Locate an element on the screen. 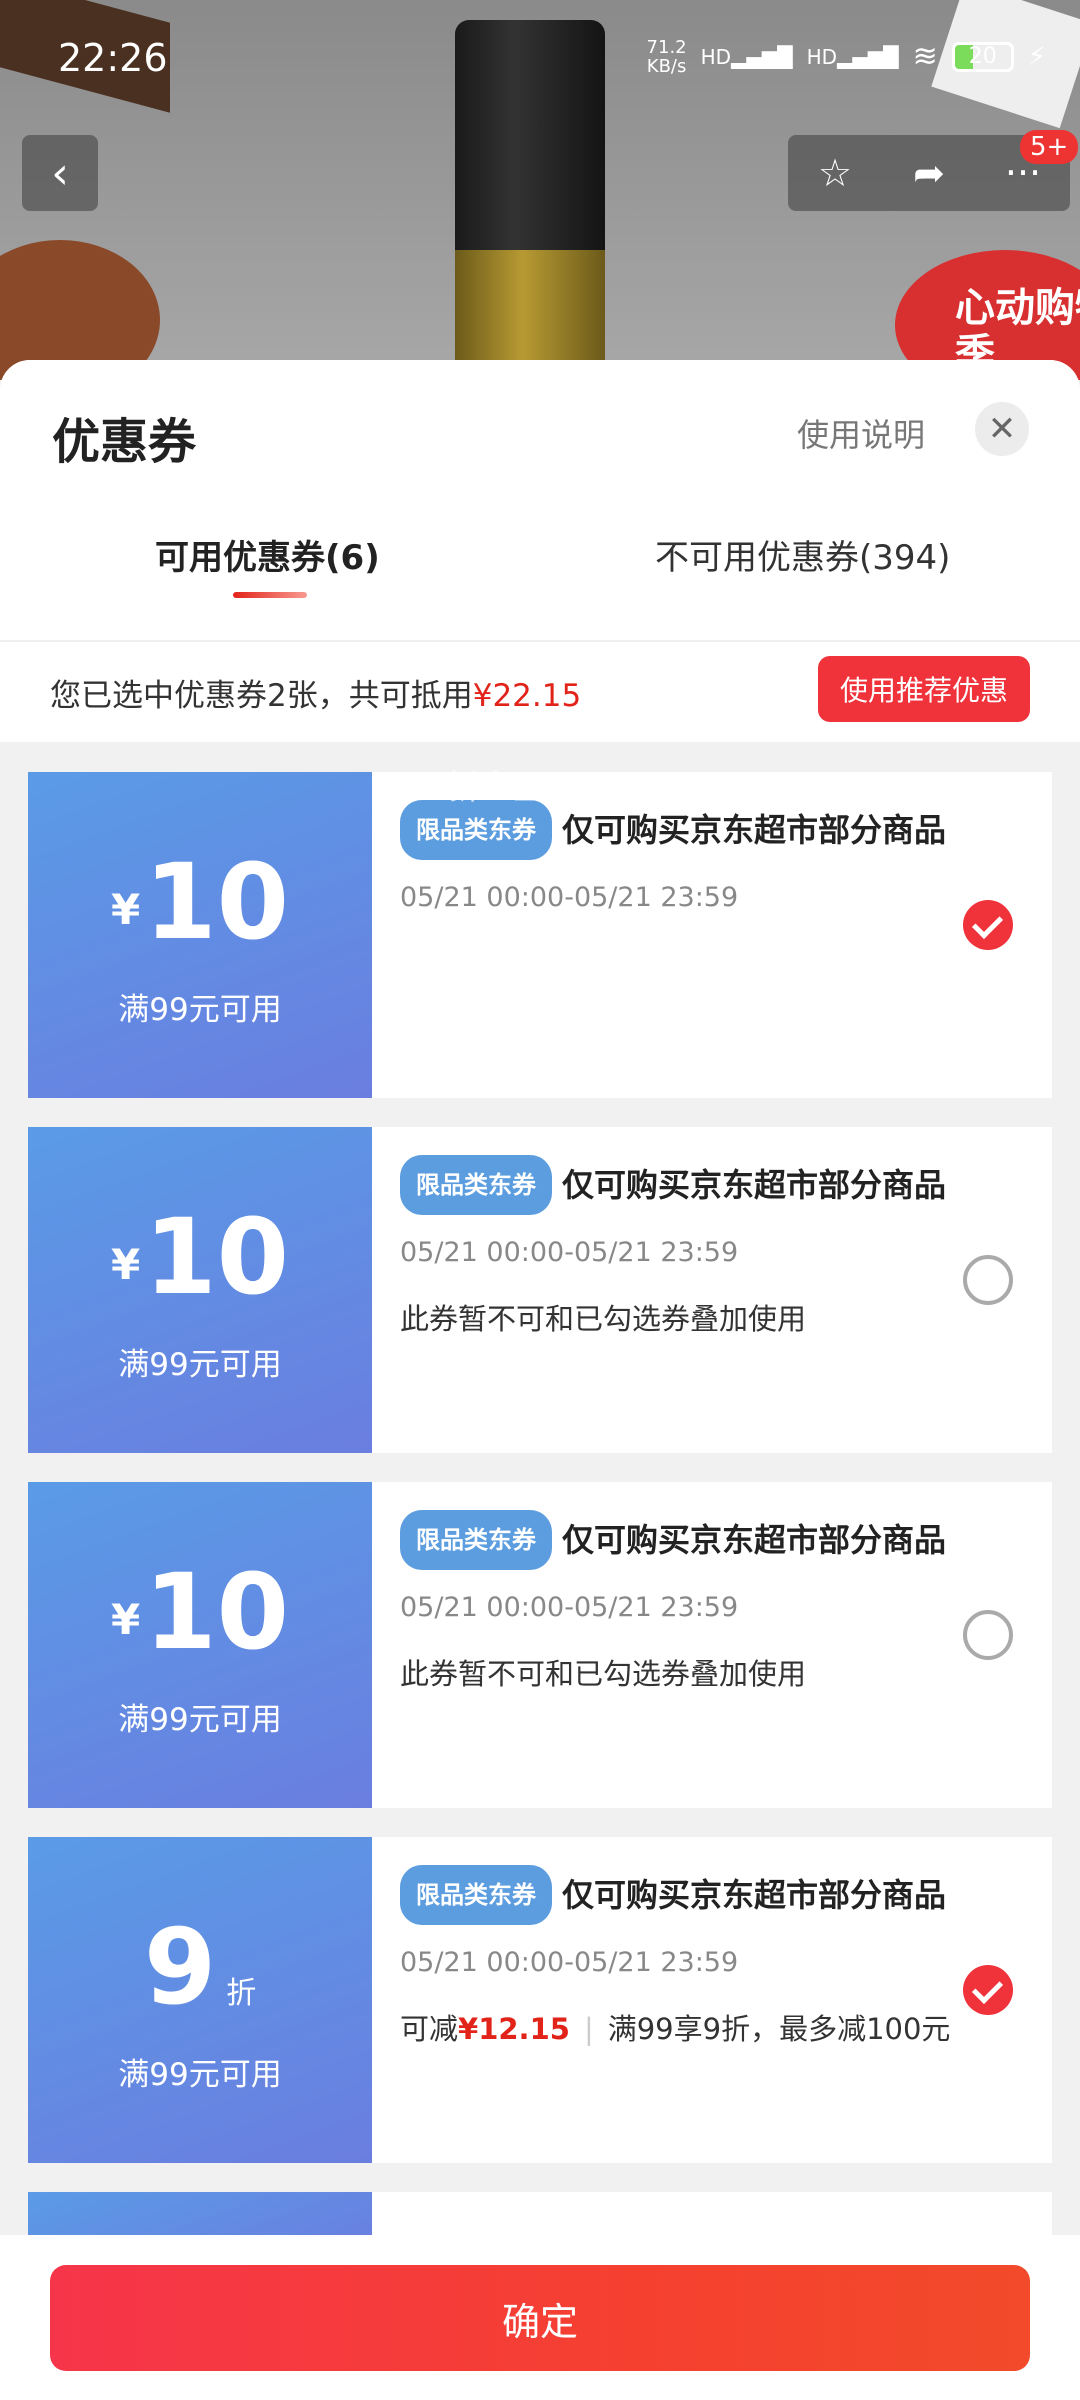 The width and height of the screenshot is (1080, 2400). star-icon: ☆ is located at coordinates (835, 173).